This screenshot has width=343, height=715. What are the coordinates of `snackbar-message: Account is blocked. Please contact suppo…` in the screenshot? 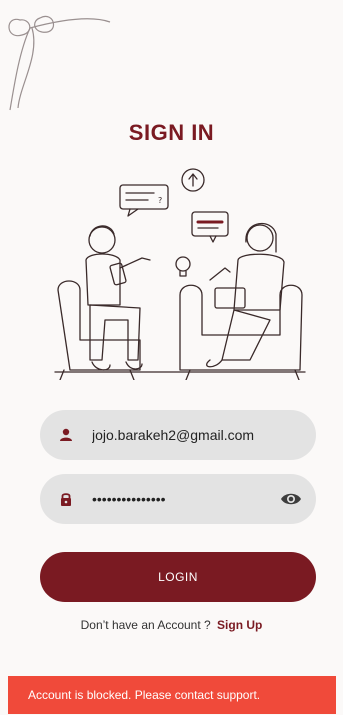 It's located at (144, 695).